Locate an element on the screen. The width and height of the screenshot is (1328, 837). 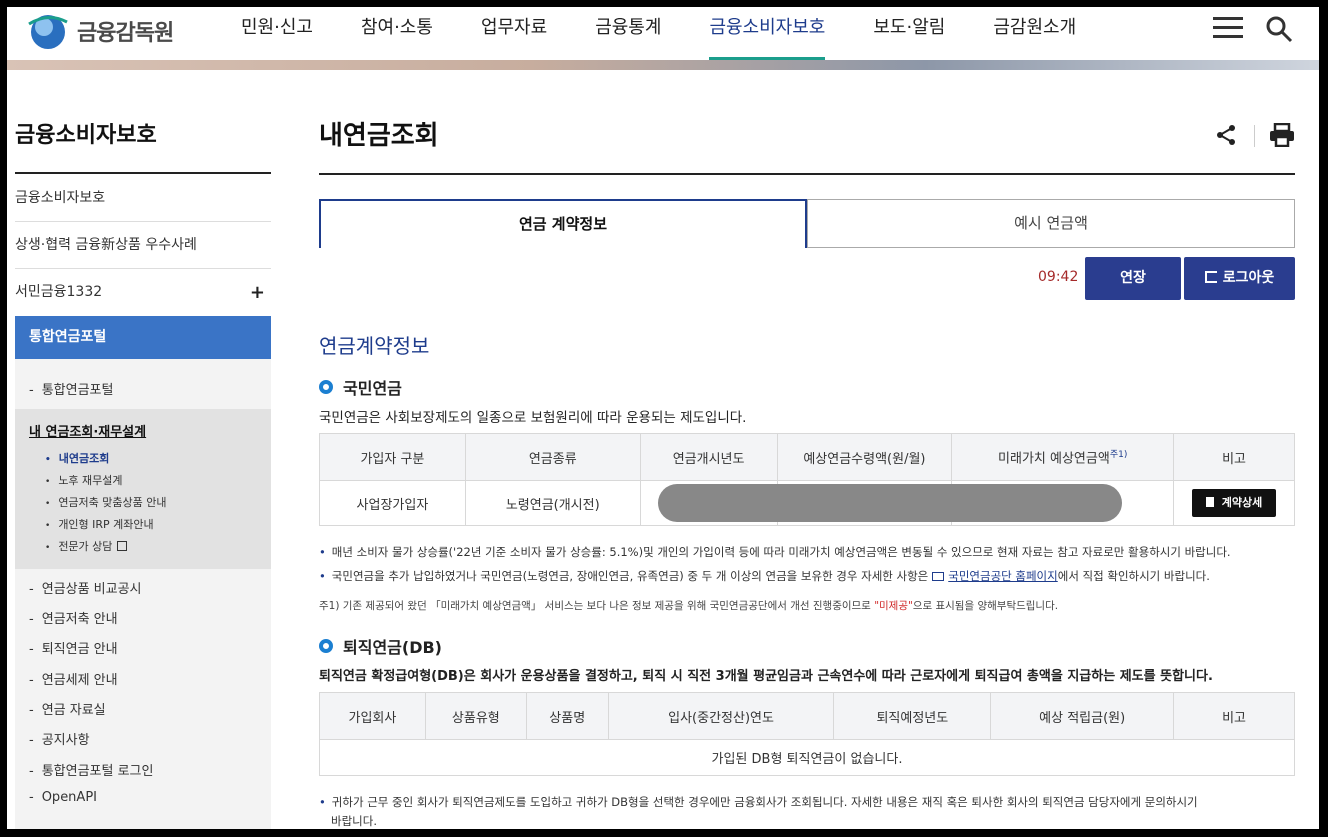
column-header: 가입자 구분 is located at coordinates (392, 457).